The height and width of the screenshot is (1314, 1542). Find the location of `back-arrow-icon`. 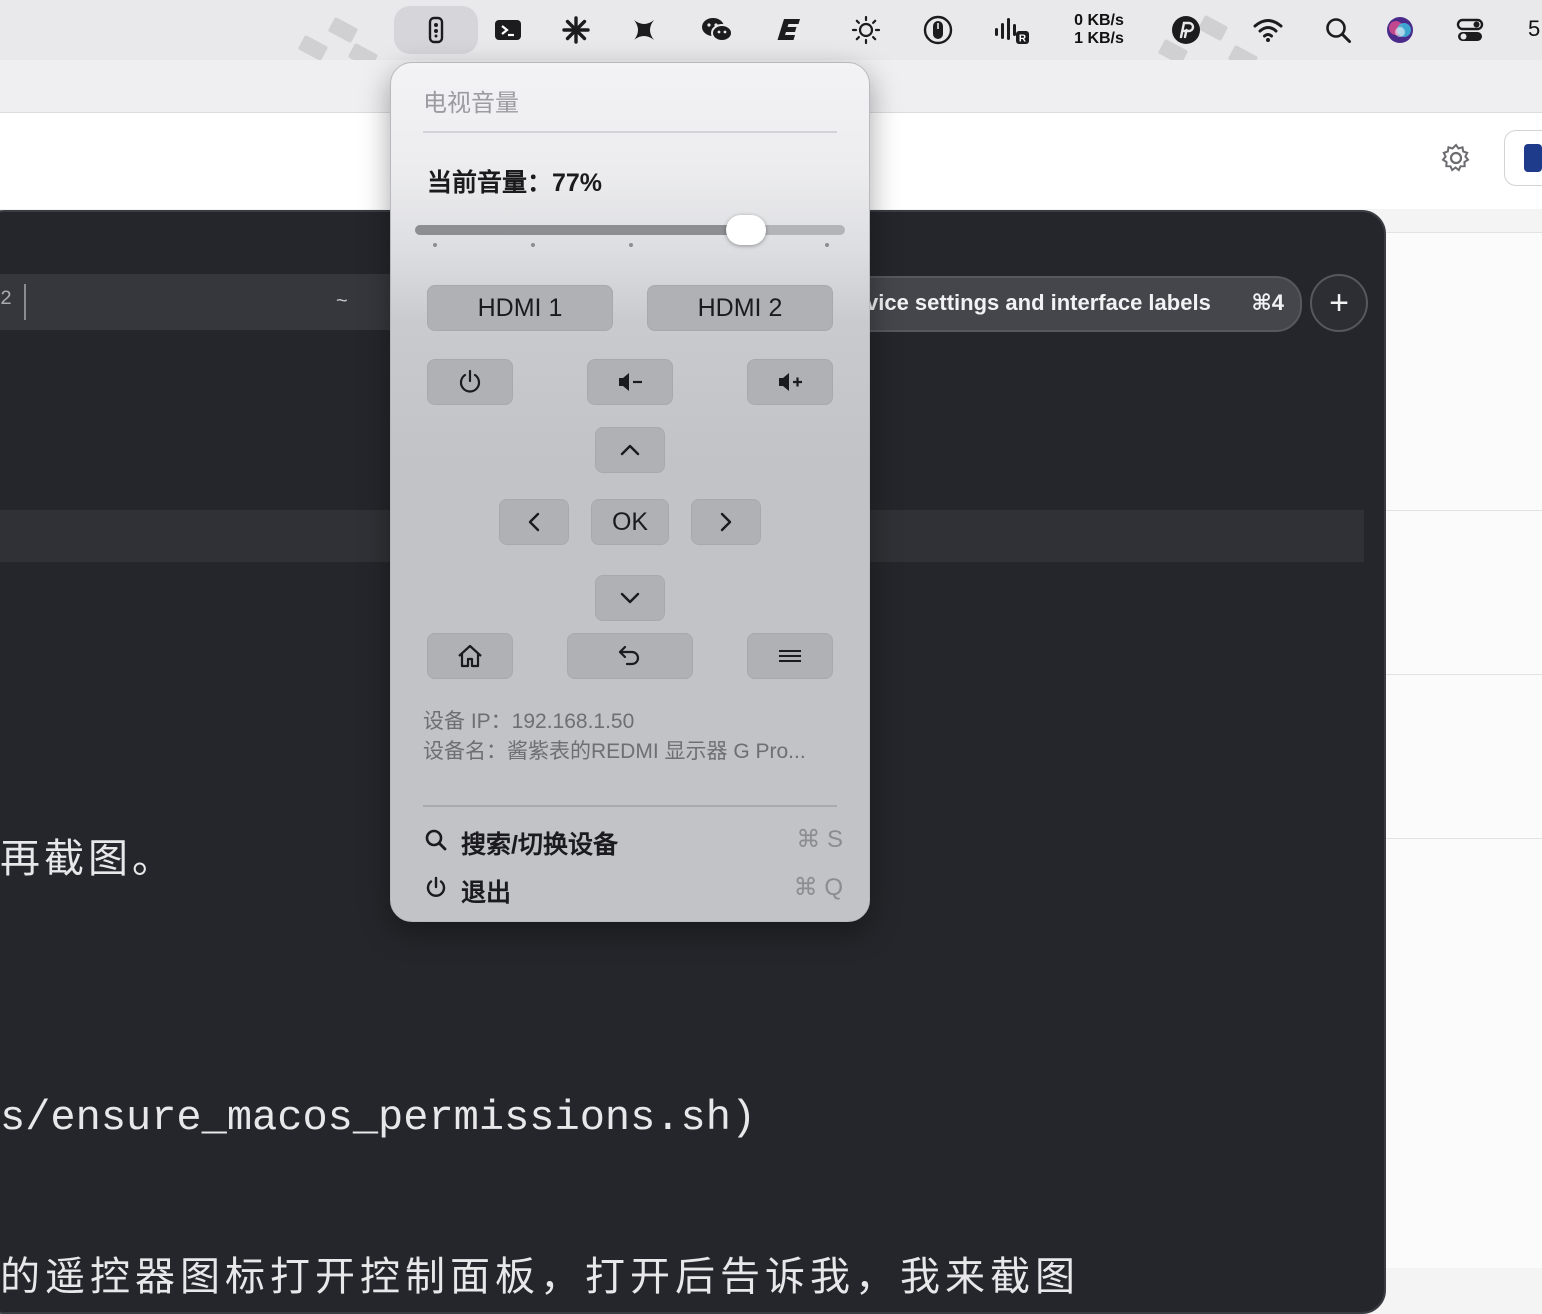

back-arrow-icon is located at coordinates (629, 655).